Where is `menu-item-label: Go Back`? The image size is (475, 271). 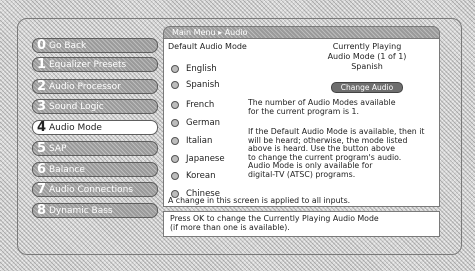 menu-item-label: Go Back is located at coordinates (68, 46).